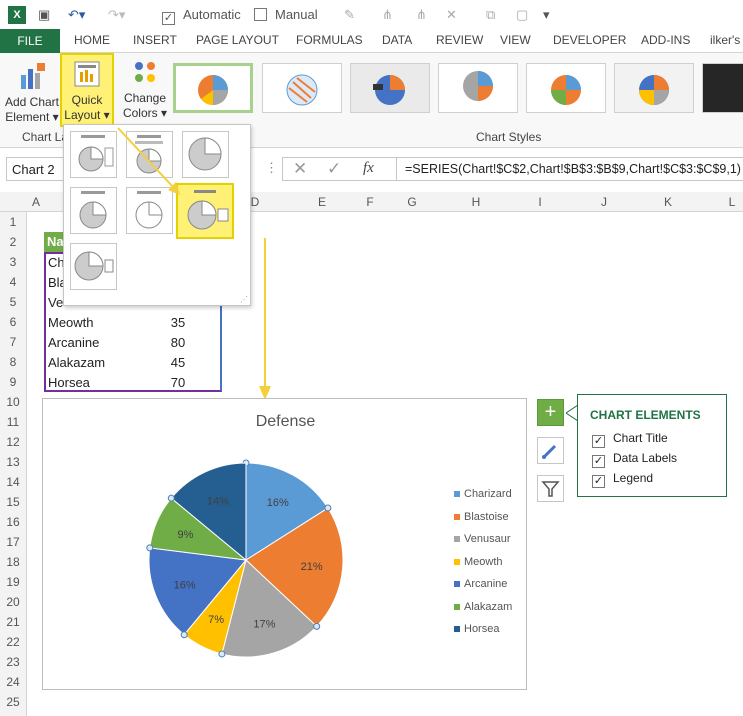 This screenshot has height=716, width=743. I want to click on manual-checkbox: Manual, so click(286, 14).